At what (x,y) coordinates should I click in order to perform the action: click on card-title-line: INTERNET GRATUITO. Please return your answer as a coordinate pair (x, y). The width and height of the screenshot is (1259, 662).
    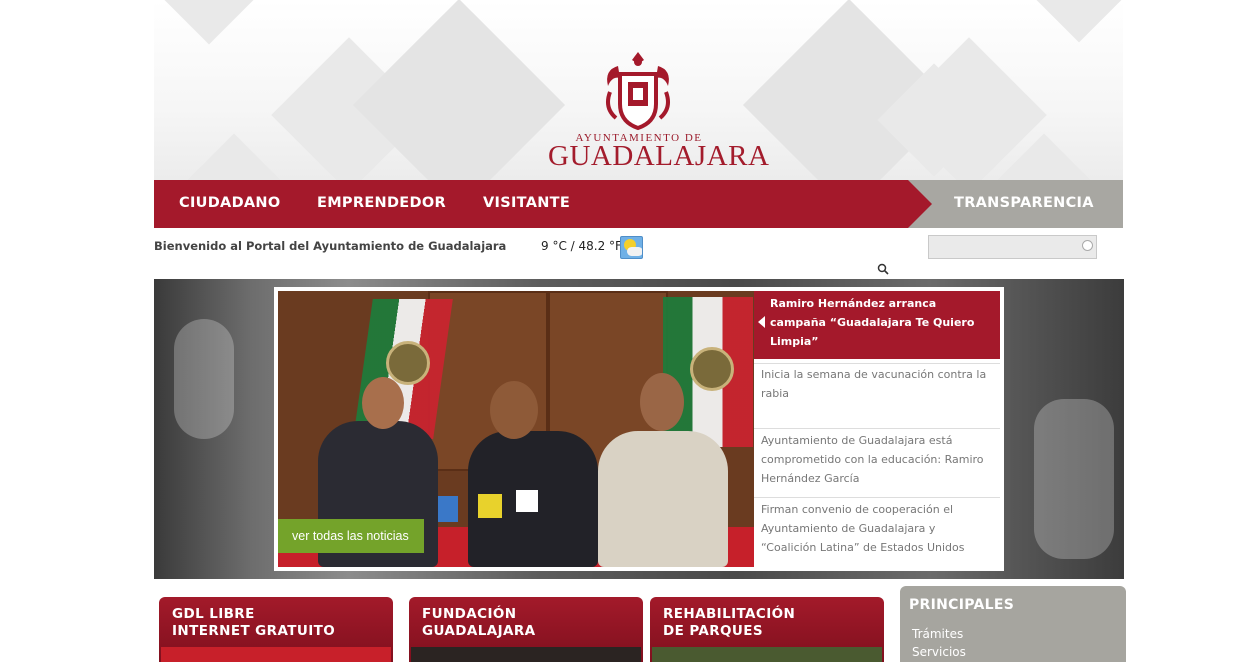
    Looking at the image, I should click on (254, 631).